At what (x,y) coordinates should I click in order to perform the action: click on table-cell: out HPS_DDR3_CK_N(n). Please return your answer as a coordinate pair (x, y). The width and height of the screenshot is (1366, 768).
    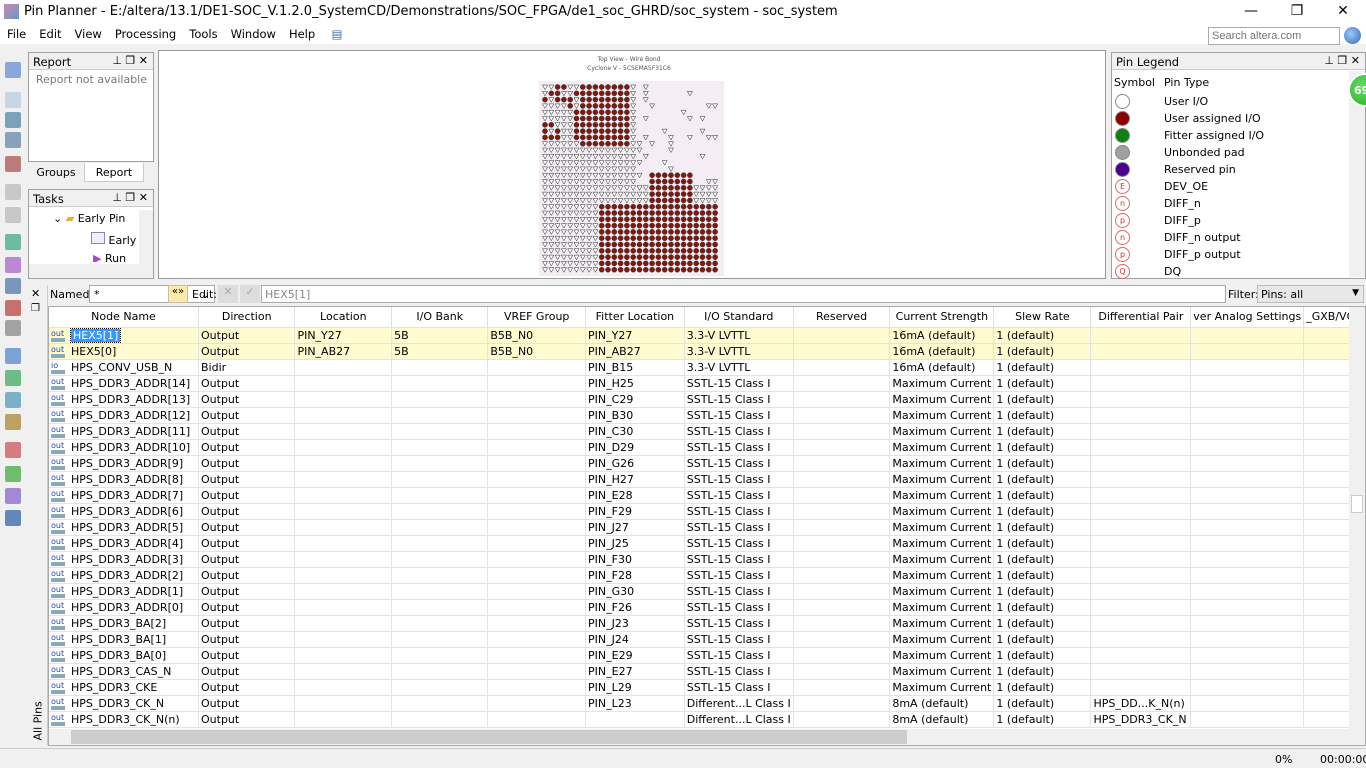
    Looking at the image, I should click on (124, 719).